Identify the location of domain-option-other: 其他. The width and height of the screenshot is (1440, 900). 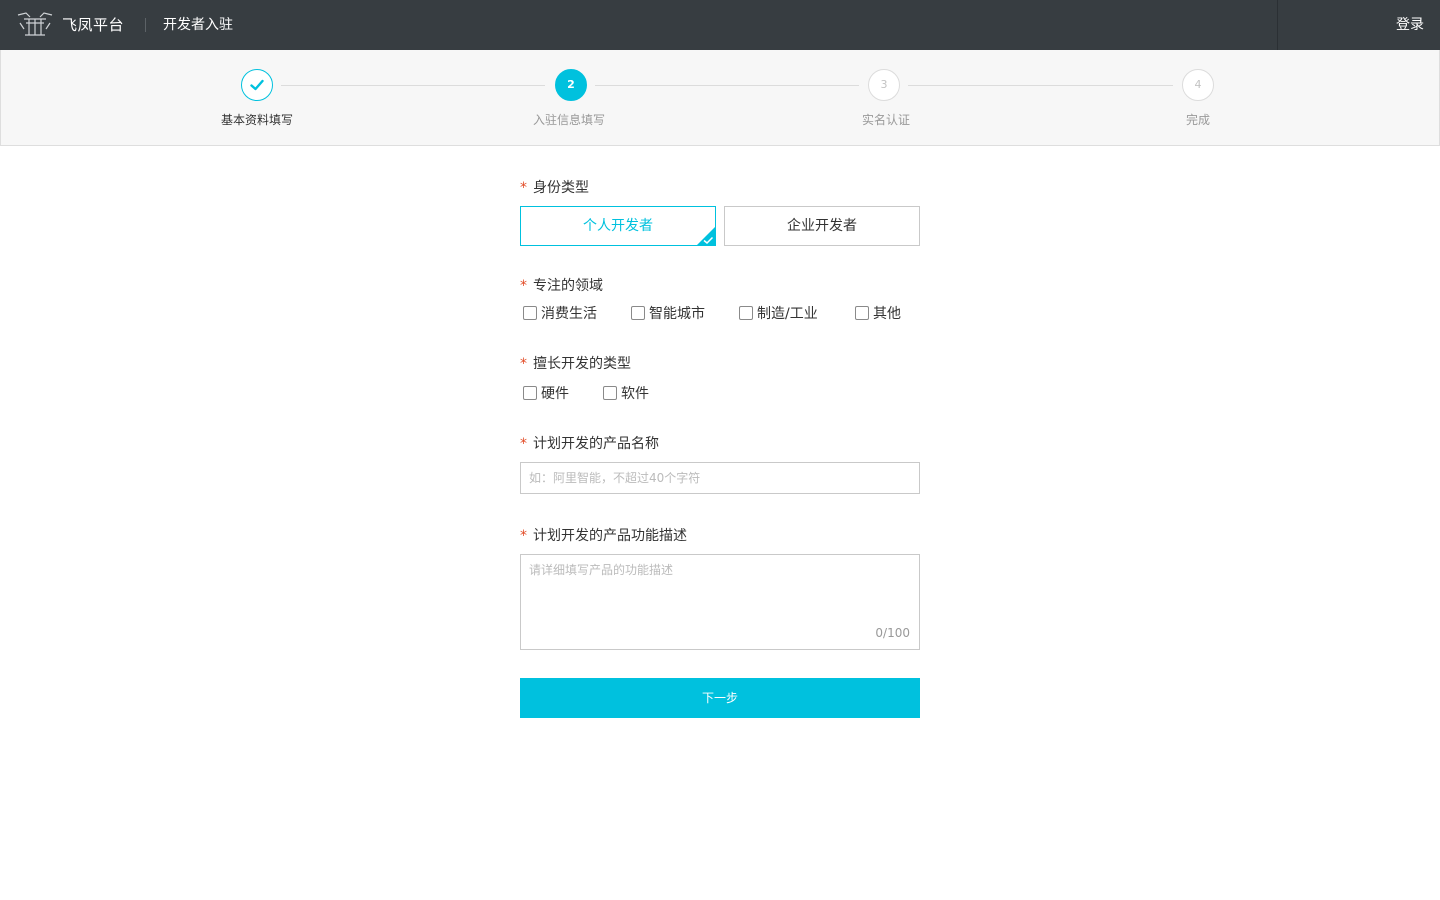
(878, 313).